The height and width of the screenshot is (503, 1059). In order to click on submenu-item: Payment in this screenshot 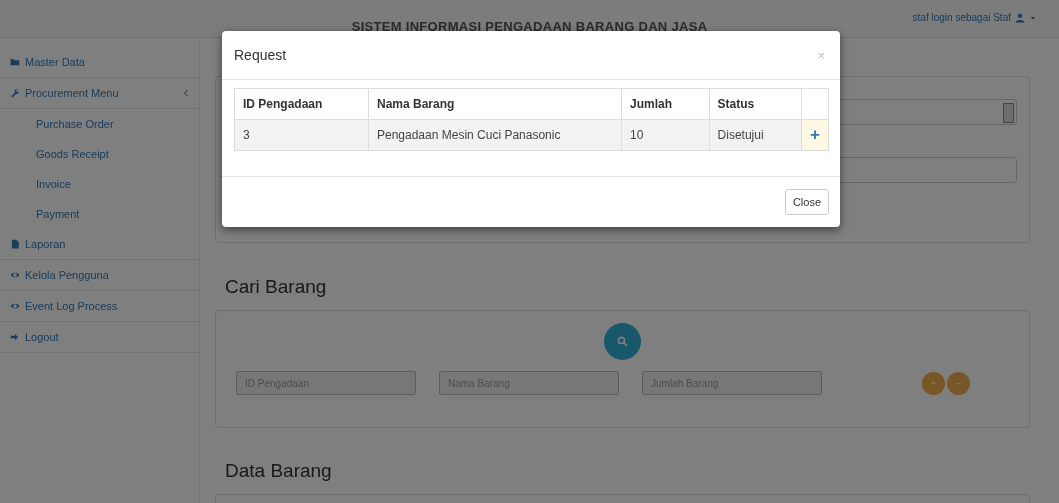, I will do `click(99, 214)`.